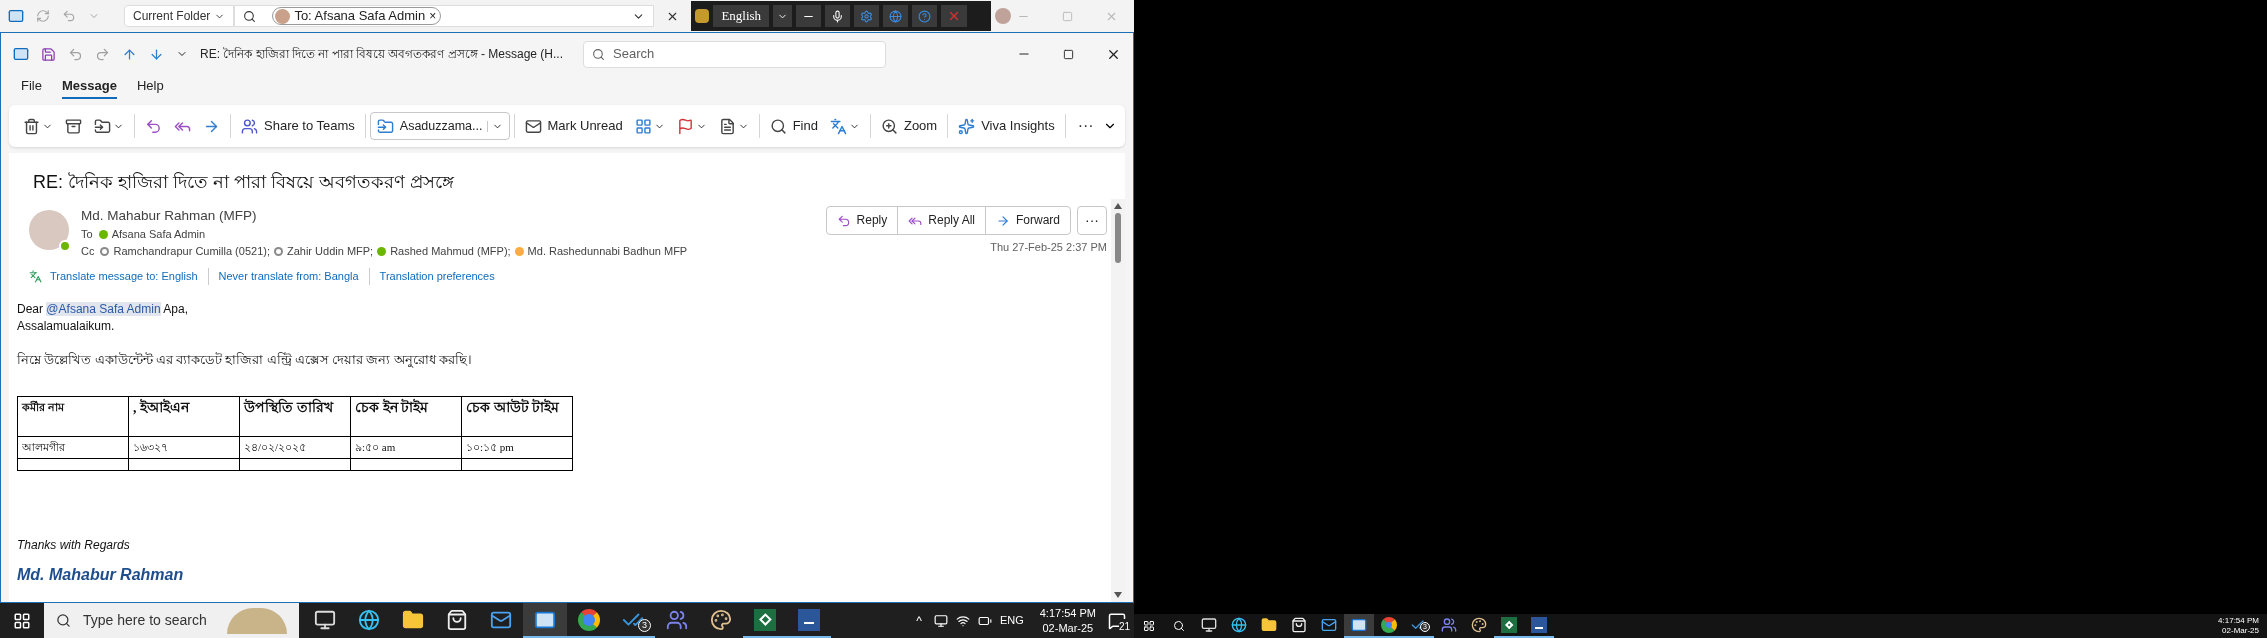 The height and width of the screenshot is (638, 2267). What do you see at coordinates (1027, 220) in the screenshot?
I see `forward-button: Forward` at bounding box center [1027, 220].